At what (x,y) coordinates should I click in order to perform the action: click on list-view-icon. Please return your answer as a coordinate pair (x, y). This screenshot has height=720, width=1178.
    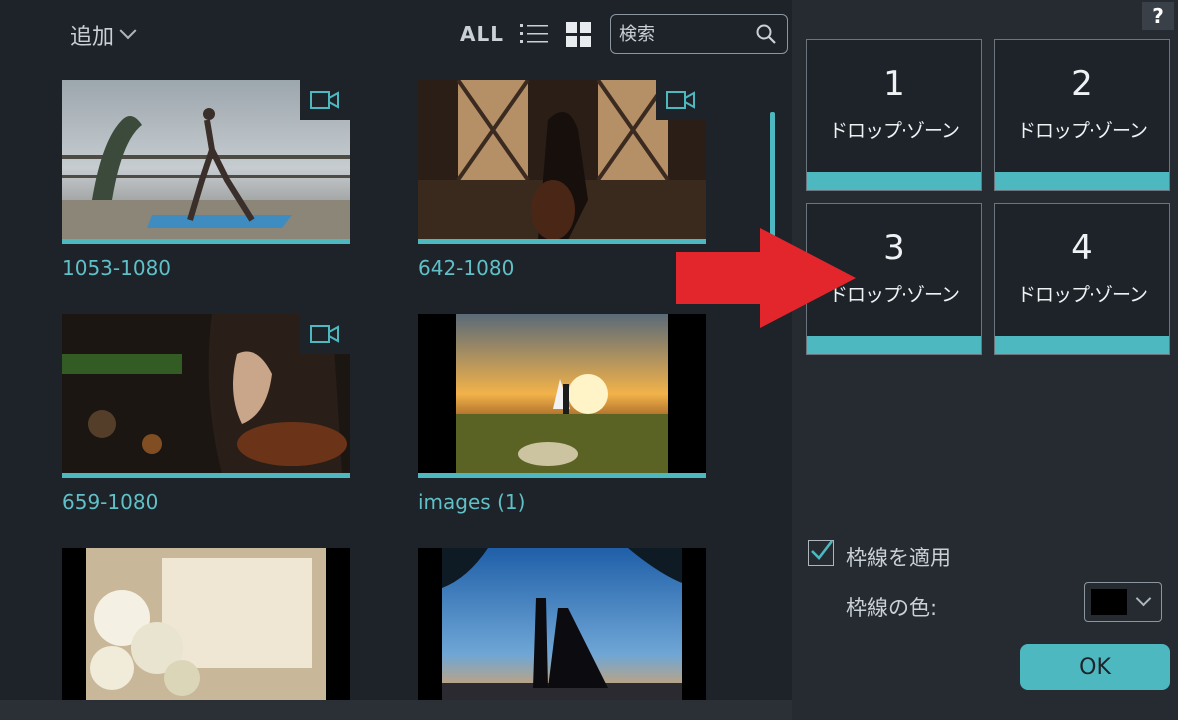
    Looking at the image, I should click on (534, 34).